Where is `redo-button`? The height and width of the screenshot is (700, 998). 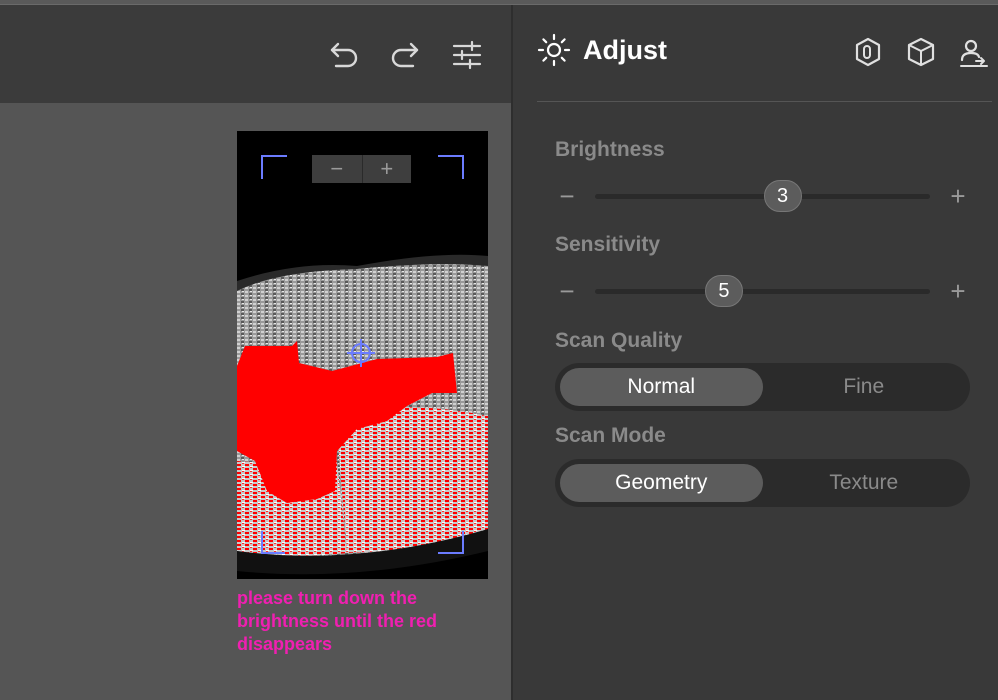
redo-button is located at coordinates (405, 55).